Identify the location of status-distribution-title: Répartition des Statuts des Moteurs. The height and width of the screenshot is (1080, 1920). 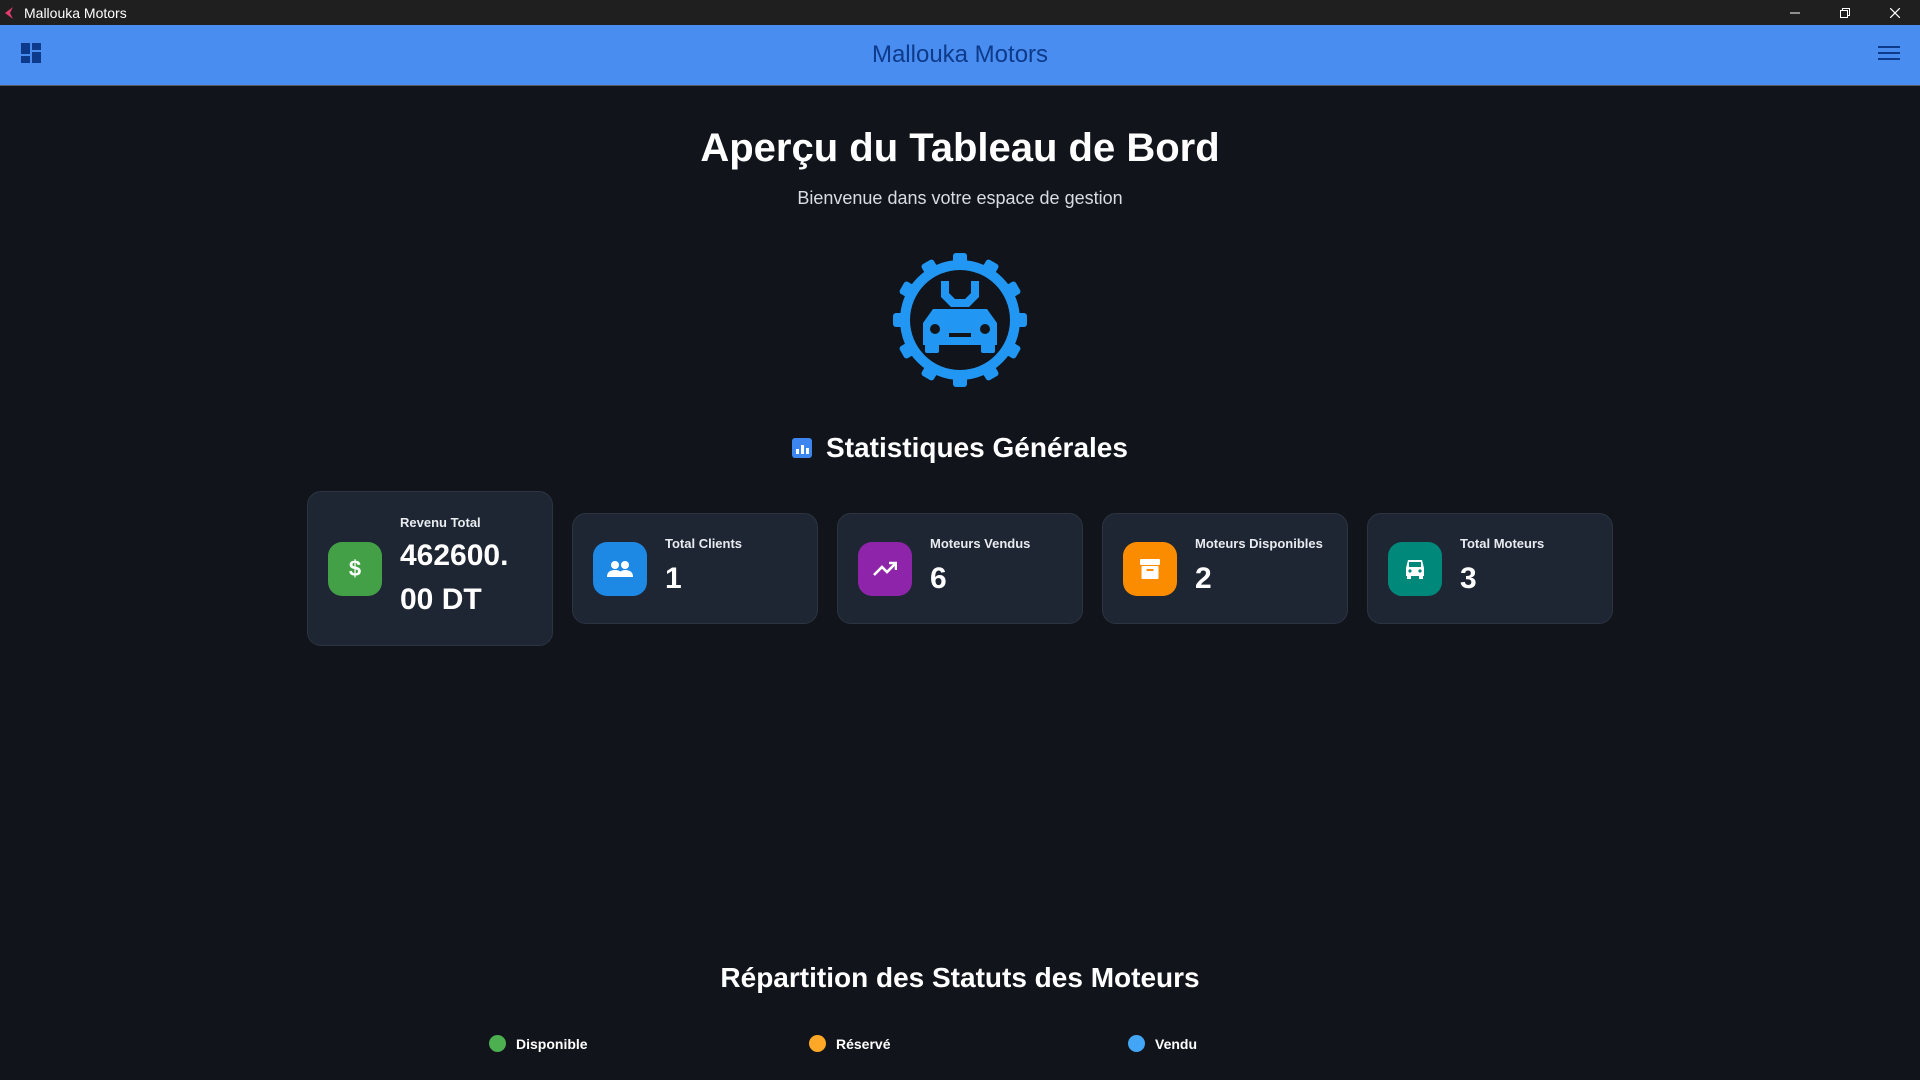
(960, 977).